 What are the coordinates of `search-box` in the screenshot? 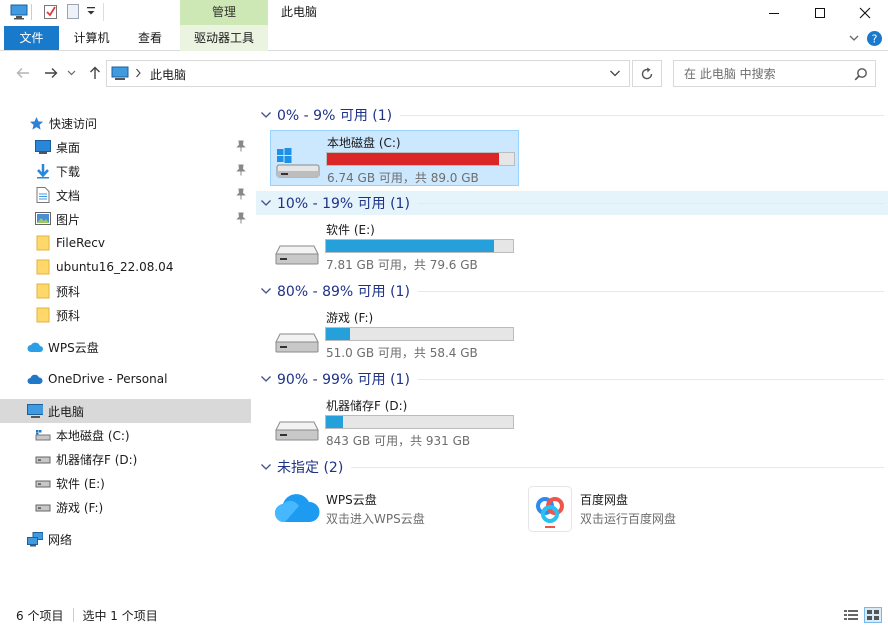 It's located at (774, 73).